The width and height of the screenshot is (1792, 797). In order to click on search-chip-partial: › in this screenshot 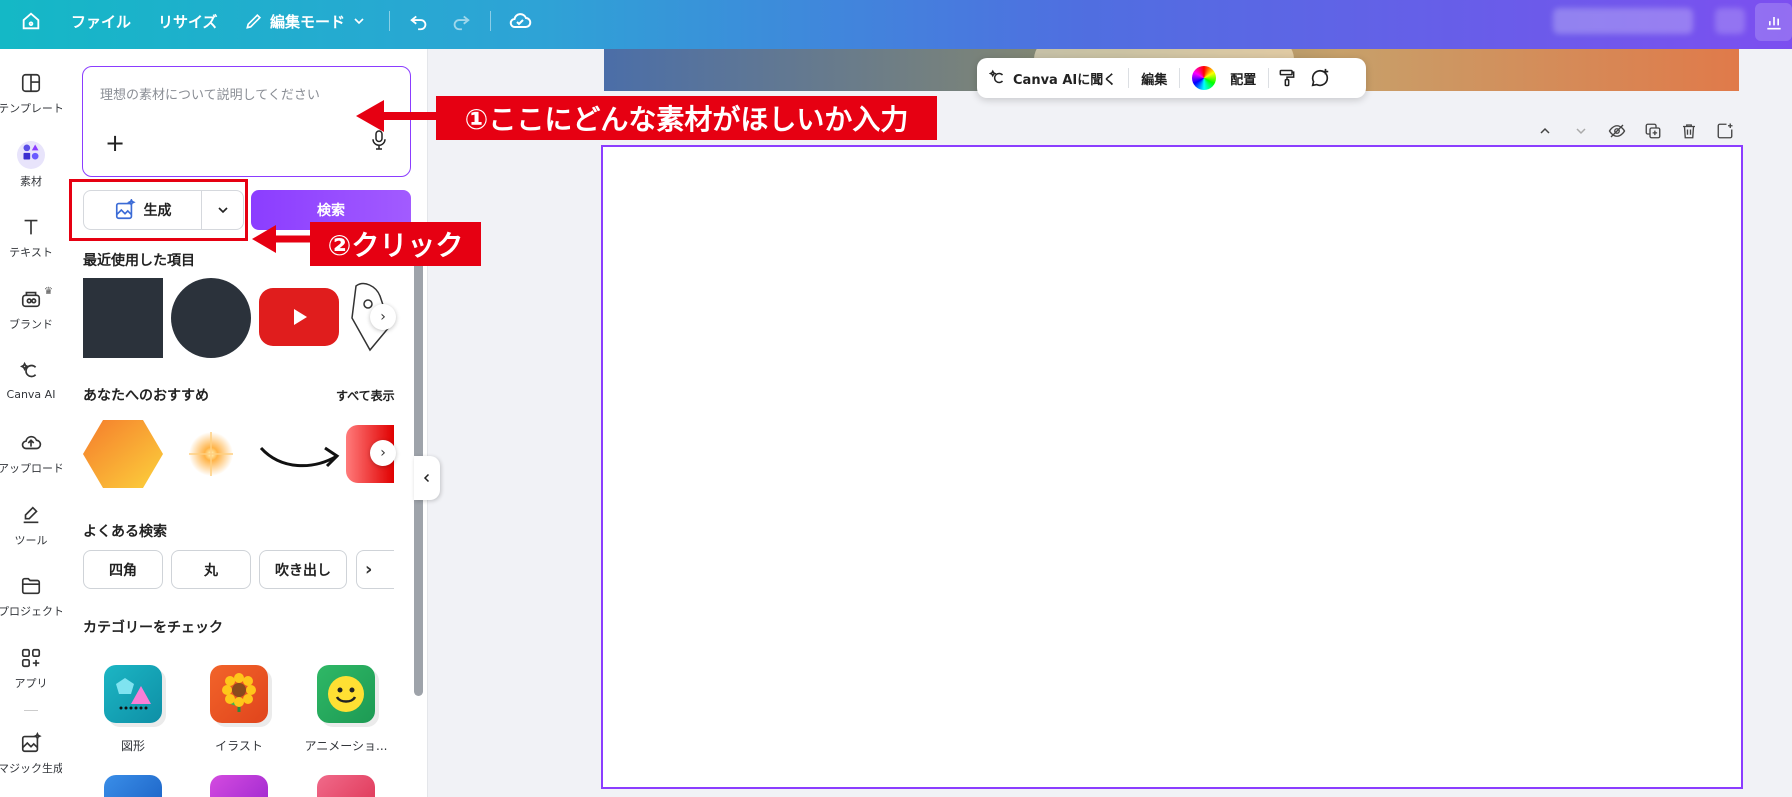, I will do `click(375, 569)`.